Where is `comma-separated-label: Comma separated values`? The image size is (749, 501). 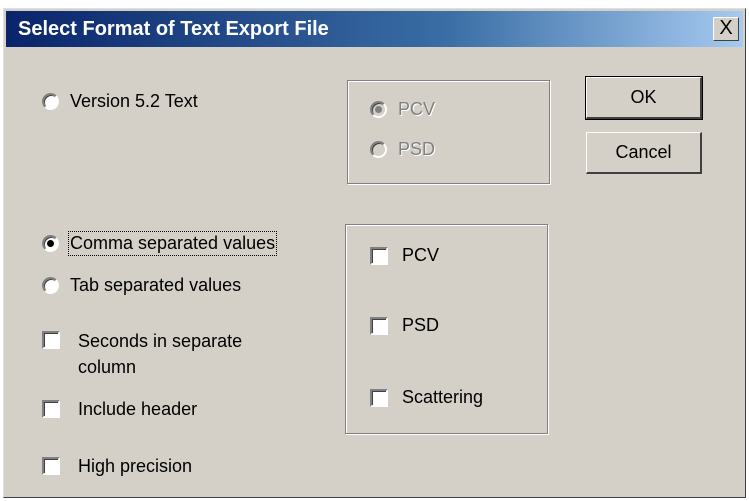
comma-separated-label: Comma separated values is located at coordinates (172, 243).